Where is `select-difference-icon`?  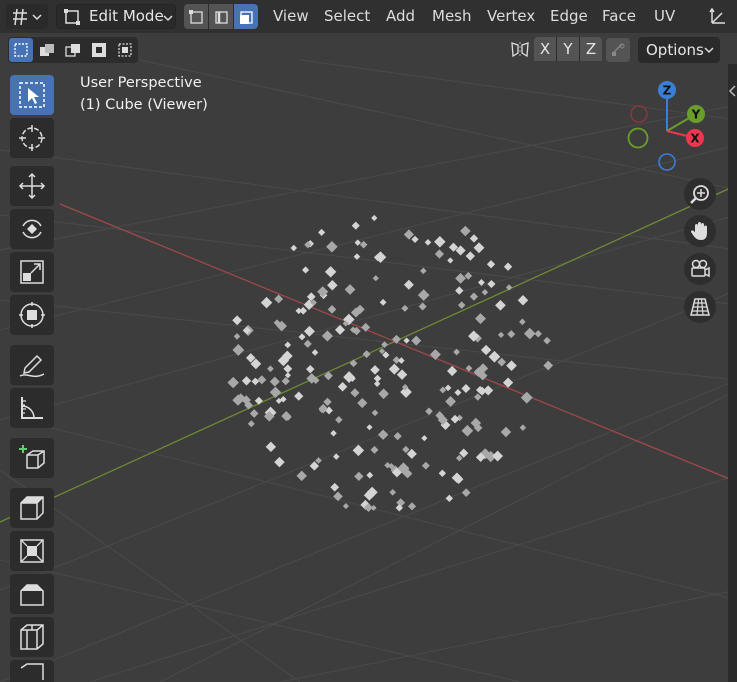
select-difference-icon is located at coordinates (99, 50).